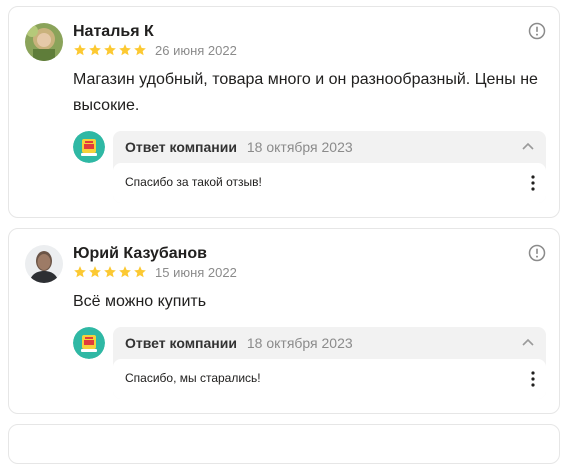  What do you see at coordinates (193, 182) in the screenshot?
I see `reply-text: Спасибо за такой отзыв!` at bounding box center [193, 182].